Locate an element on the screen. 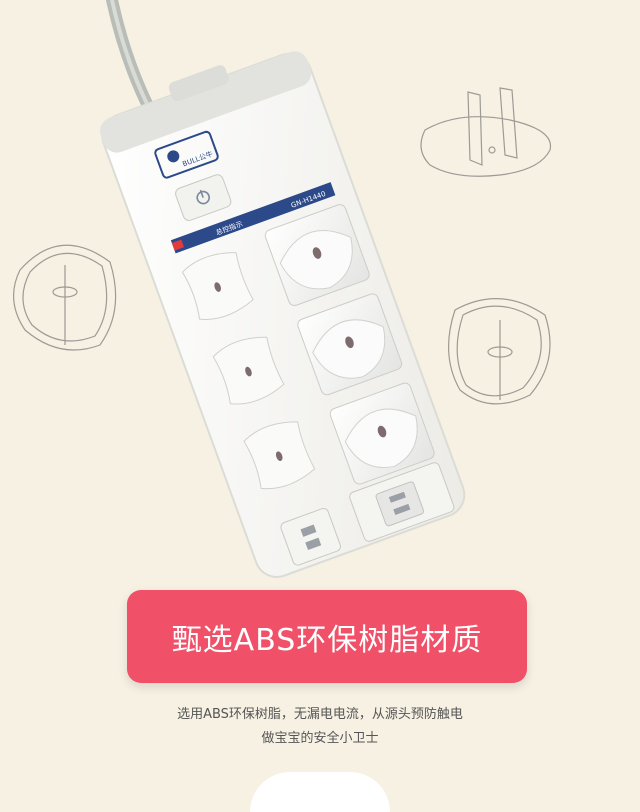 The height and width of the screenshot is (812, 640). feature-banner: 甄选ABS环保树脂材质 is located at coordinates (327, 636).